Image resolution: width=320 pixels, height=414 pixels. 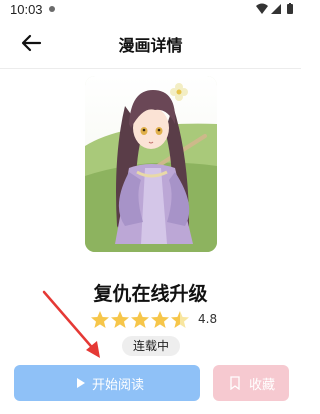 I want to click on star-half-icon, so click(x=180, y=319).